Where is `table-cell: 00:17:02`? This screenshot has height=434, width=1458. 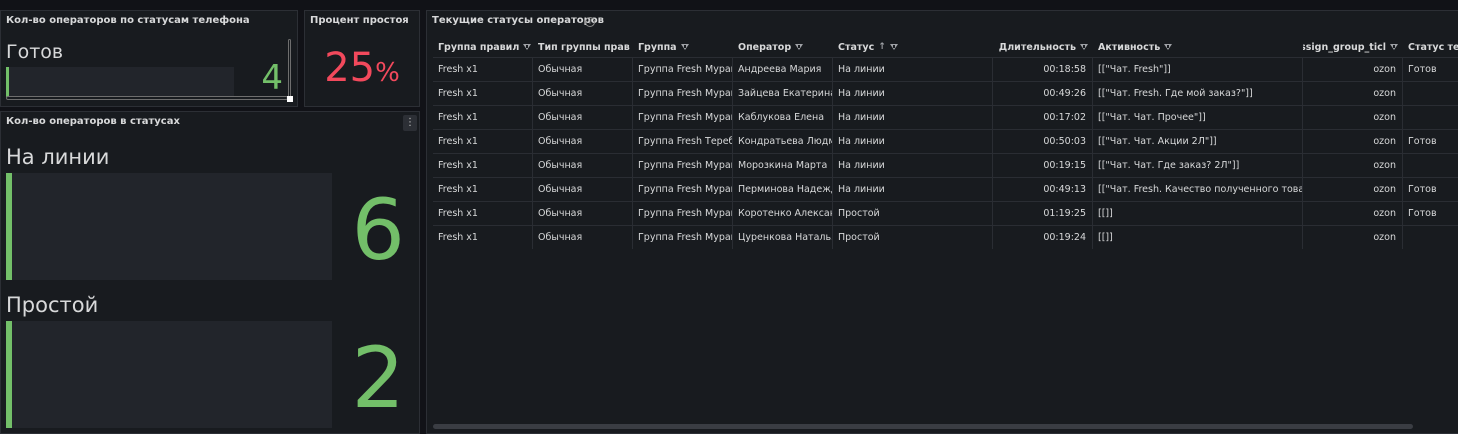 table-cell: 00:17:02 is located at coordinates (1043, 117).